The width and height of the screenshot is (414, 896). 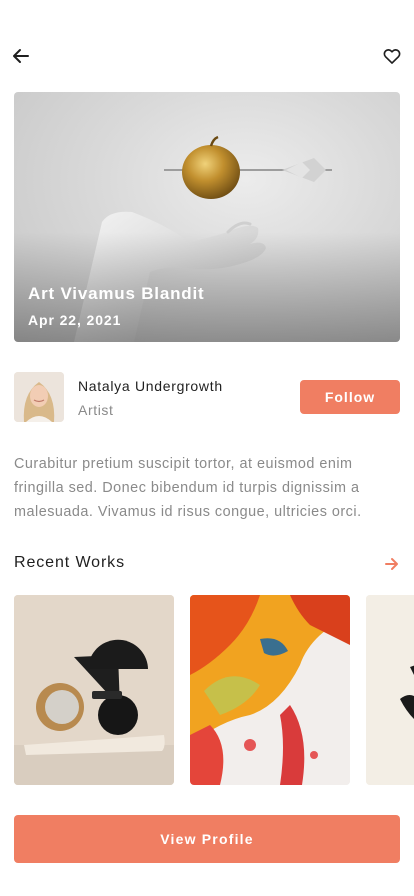 I want to click on avatar, so click(x=39, y=397).